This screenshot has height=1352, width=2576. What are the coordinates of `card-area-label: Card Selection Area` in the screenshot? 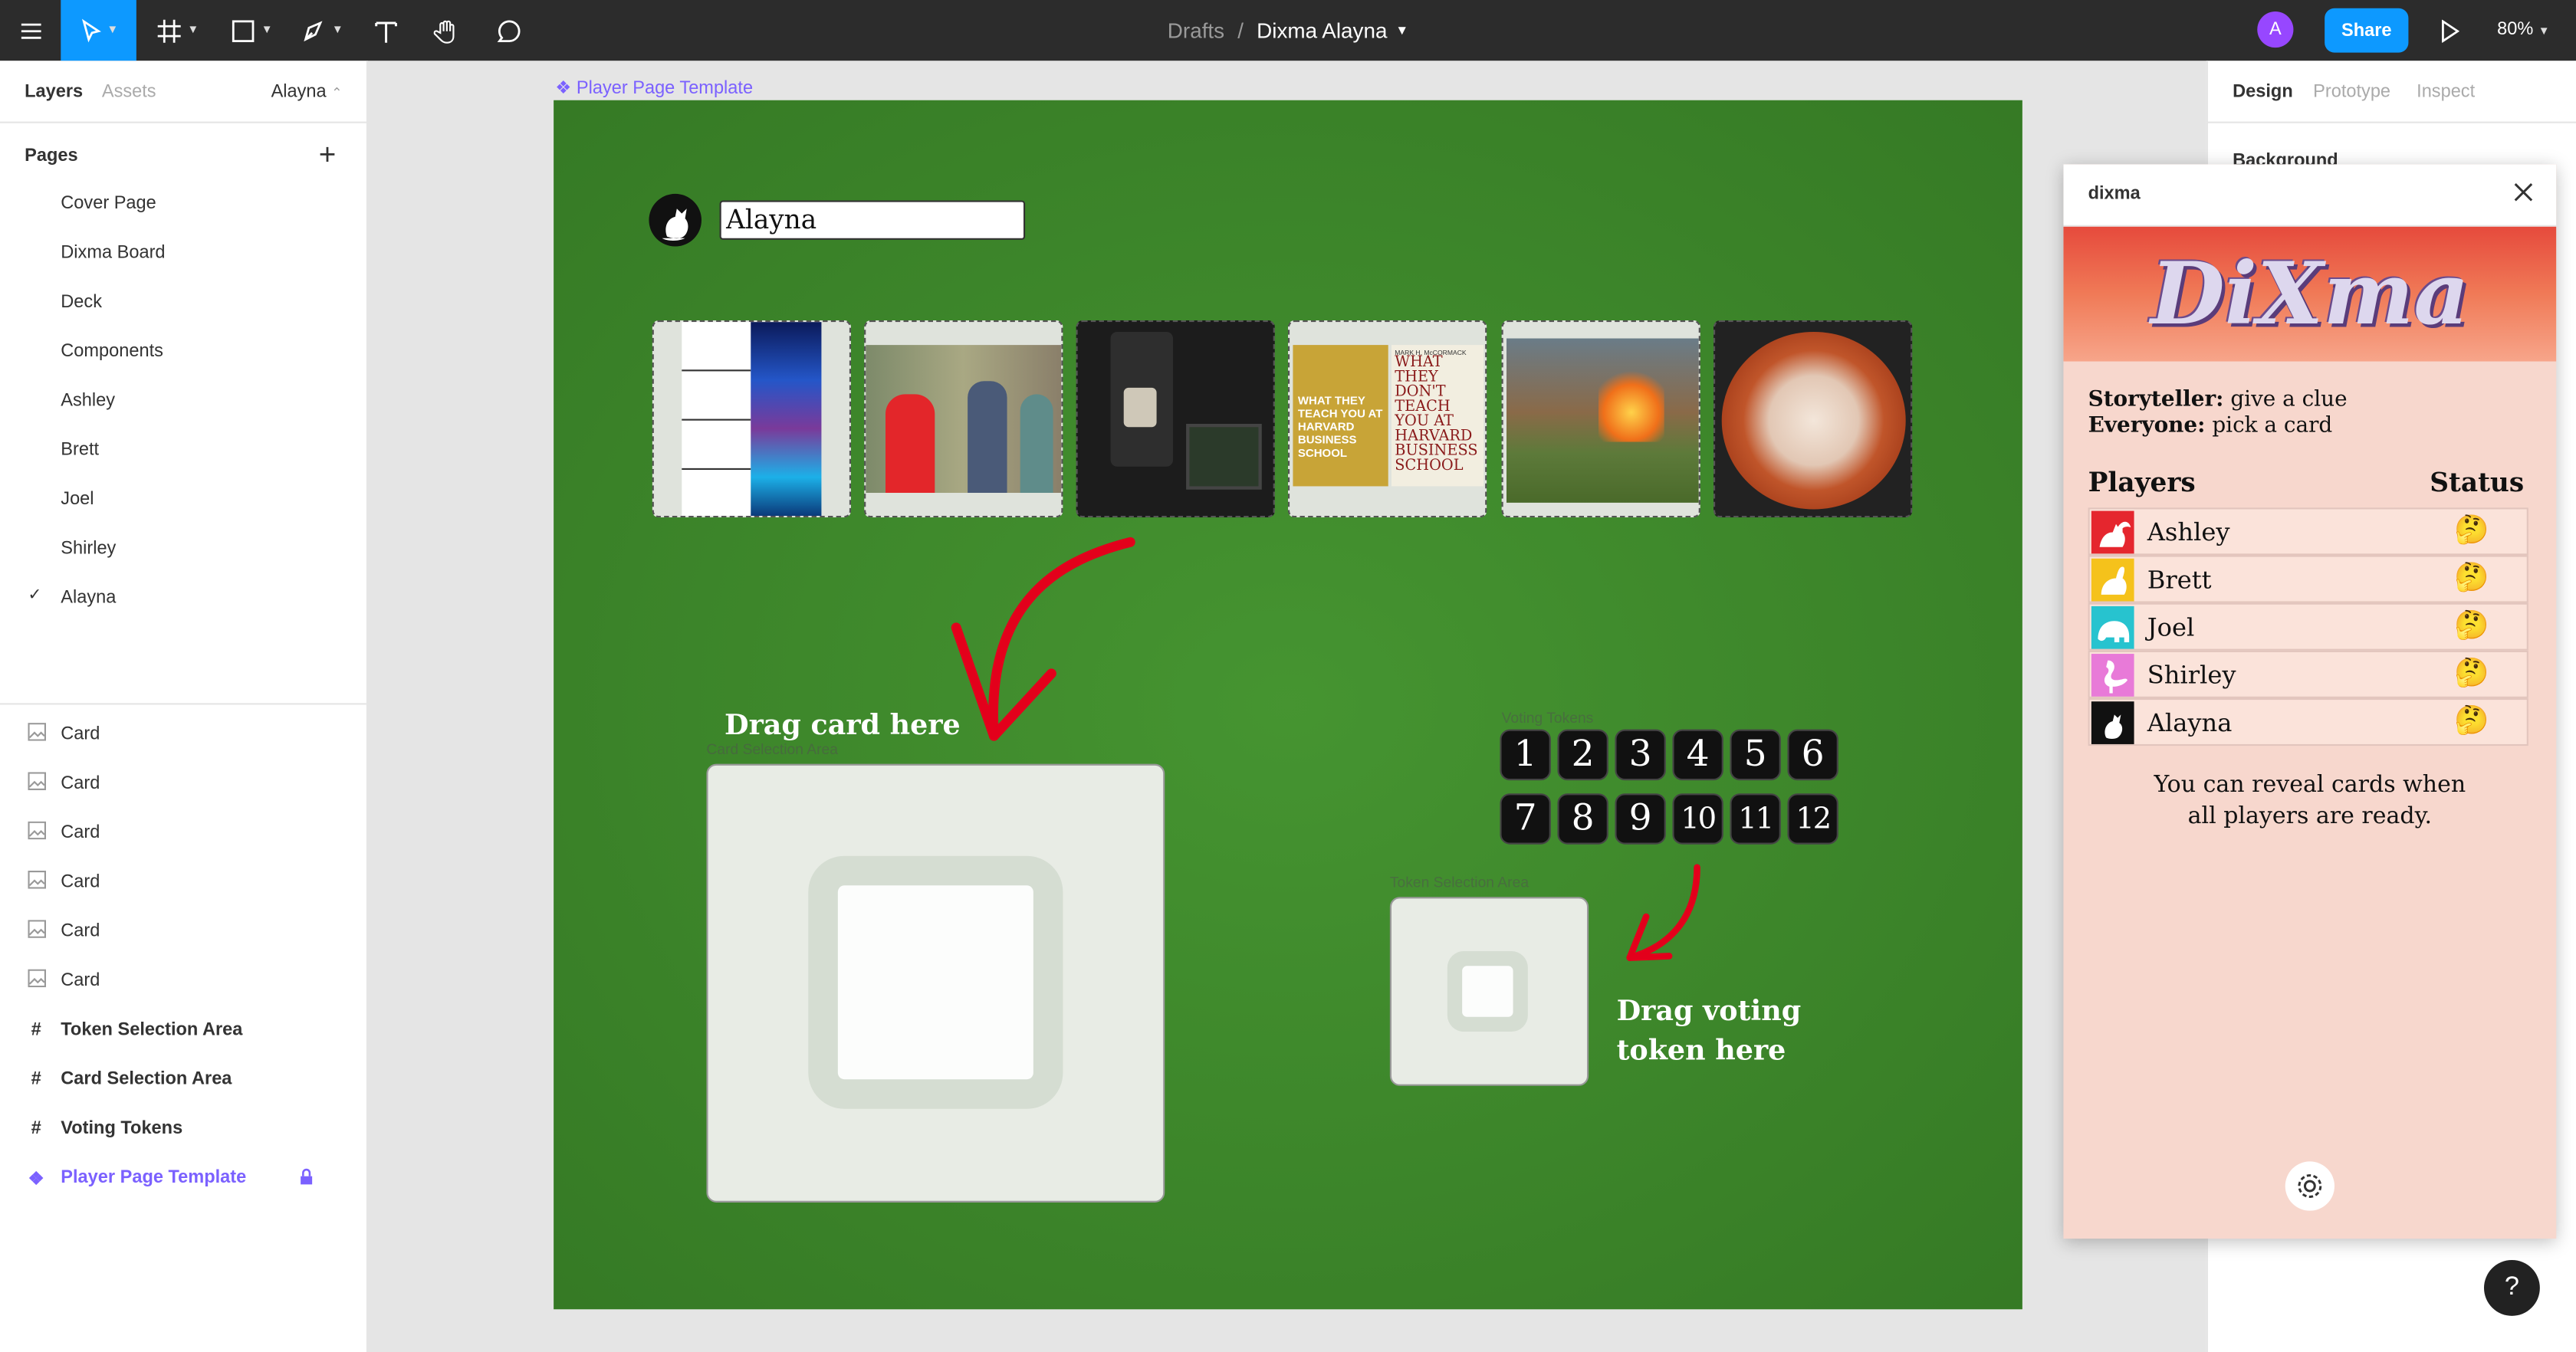 It's located at (772, 749).